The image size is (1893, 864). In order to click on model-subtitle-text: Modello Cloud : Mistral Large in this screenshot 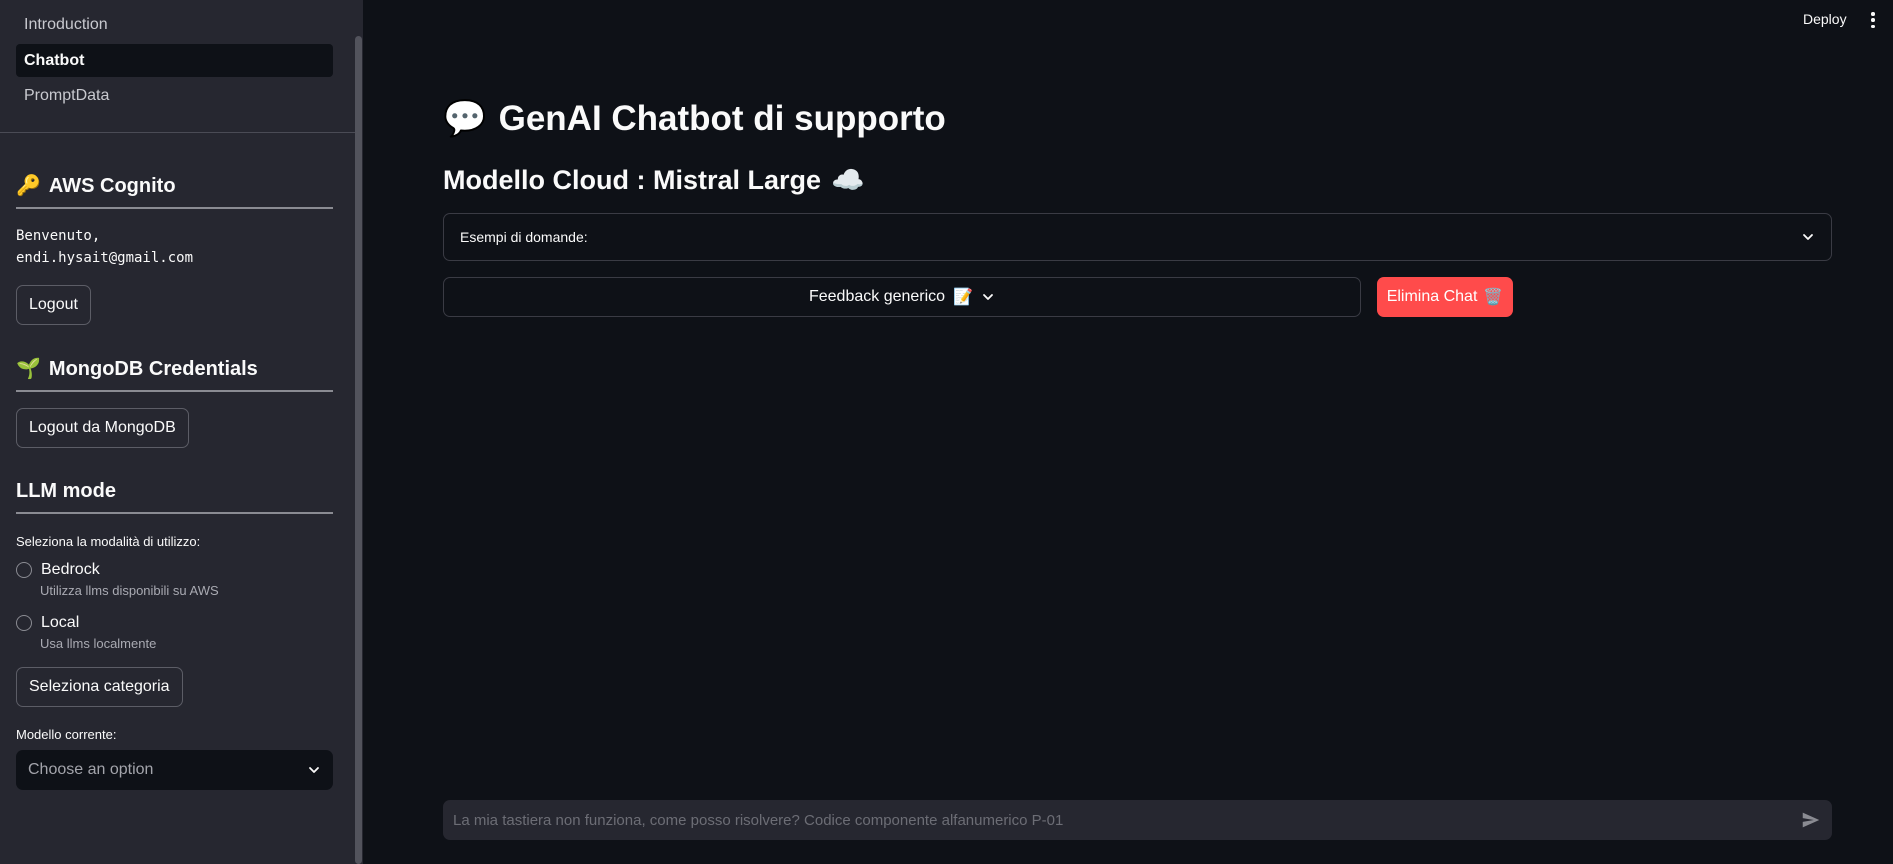, I will do `click(632, 179)`.